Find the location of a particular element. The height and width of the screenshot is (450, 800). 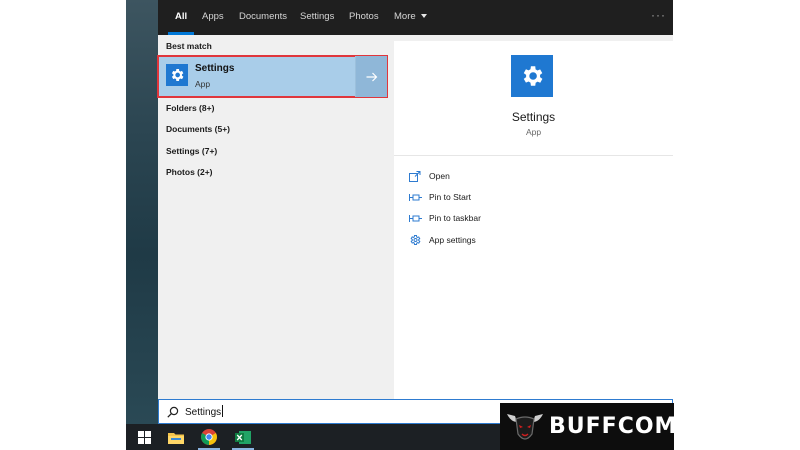

action-app-settings: App settings is located at coordinates (442, 240).